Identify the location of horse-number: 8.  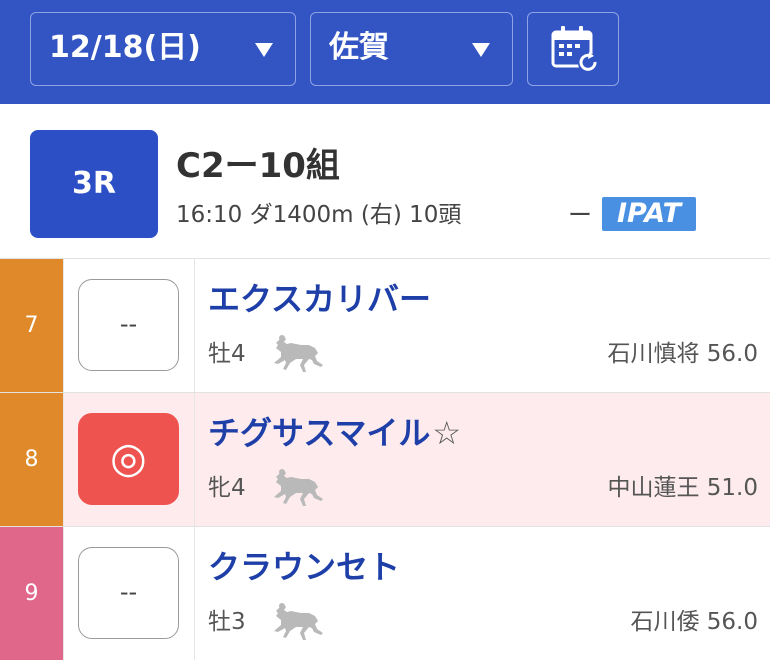
(32, 459).